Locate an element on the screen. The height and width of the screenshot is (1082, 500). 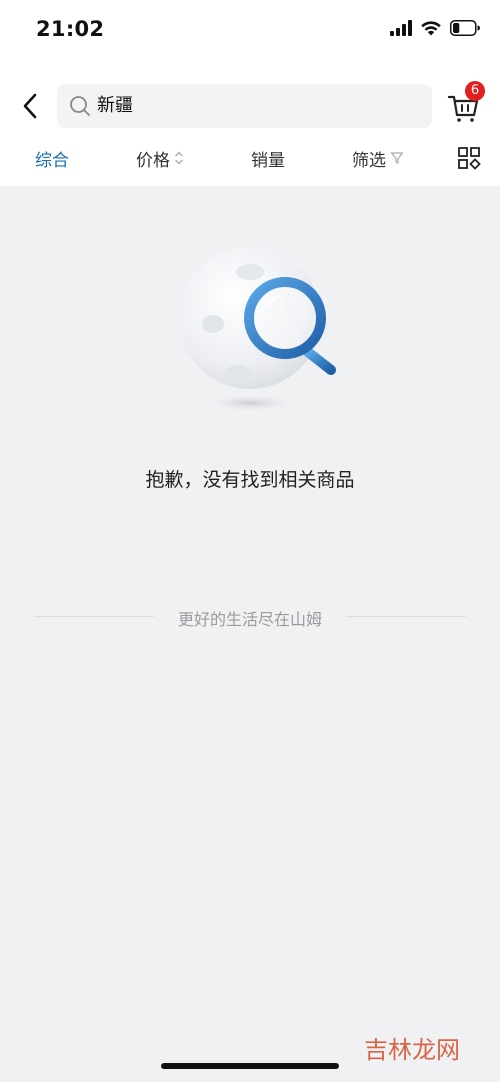
back-arrow-icon is located at coordinates (30, 106).